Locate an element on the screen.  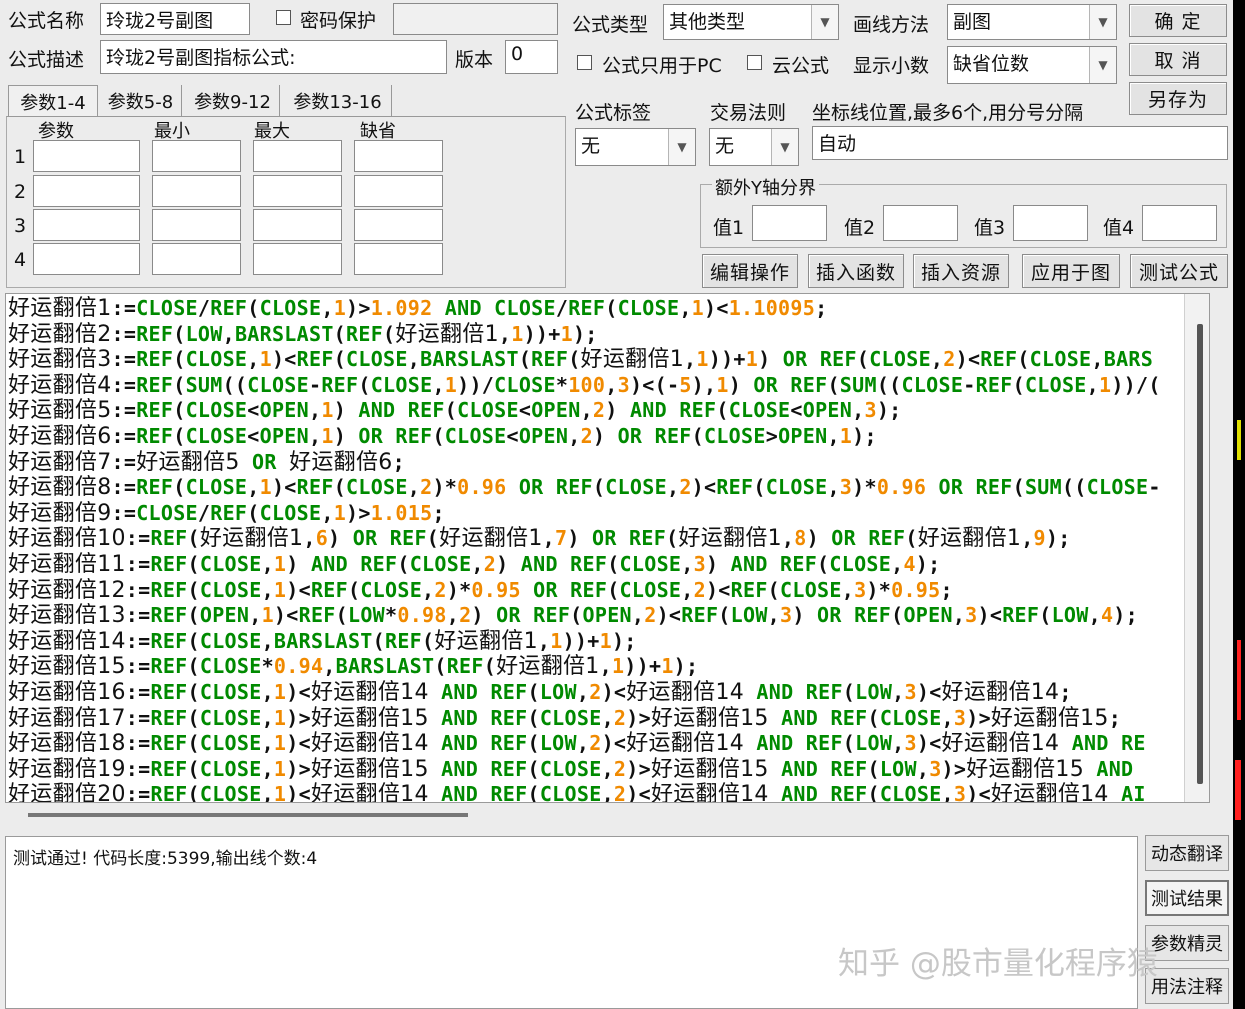
code-token: 好运翻倍19 is located at coordinates (67, 769).